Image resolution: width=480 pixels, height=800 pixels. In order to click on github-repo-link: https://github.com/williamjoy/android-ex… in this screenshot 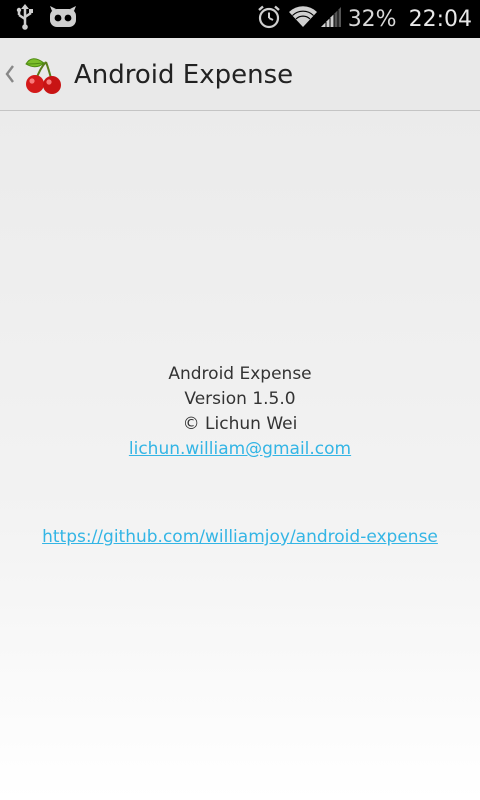, I will do `click(240, 537)`.